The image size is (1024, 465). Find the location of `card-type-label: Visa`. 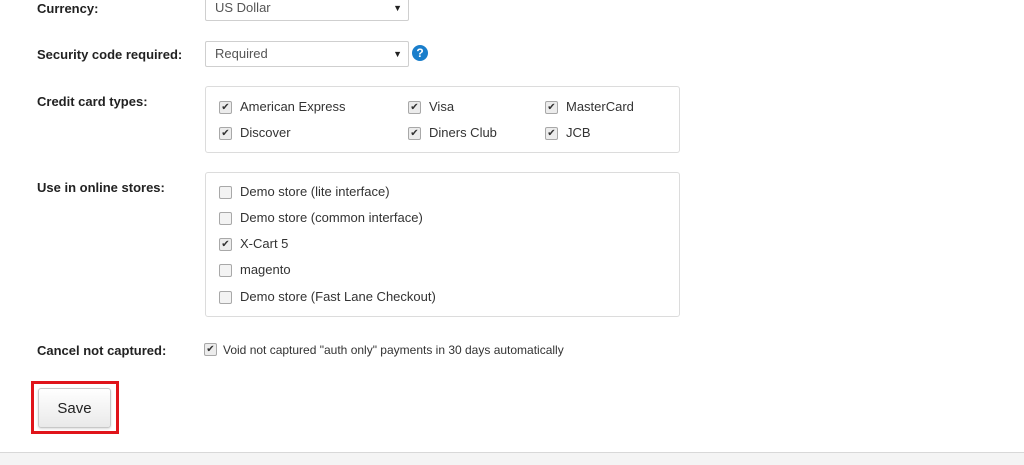

card-type-label: Visa is located at coordinates (442, 106).